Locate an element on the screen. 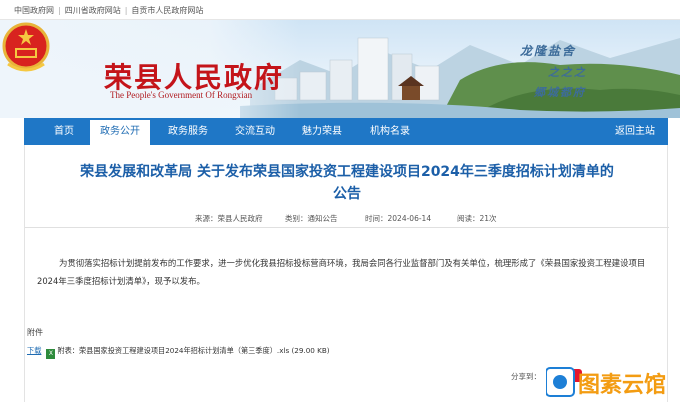  watermark-text: 图素云馆 is located at coordinates (622, 385).